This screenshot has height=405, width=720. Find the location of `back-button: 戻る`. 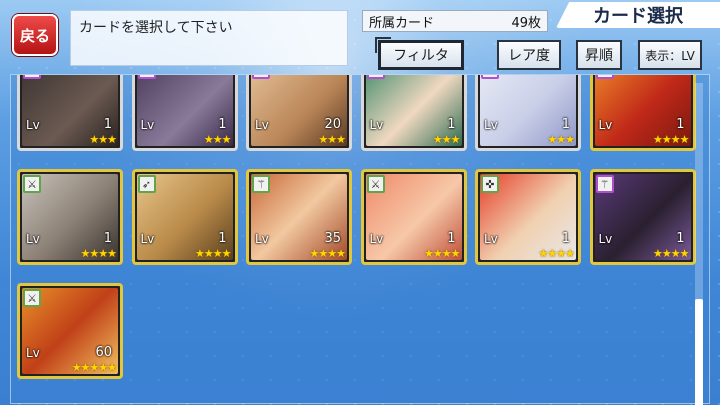

back-button: 戻る is located at coordinates (35, 35).